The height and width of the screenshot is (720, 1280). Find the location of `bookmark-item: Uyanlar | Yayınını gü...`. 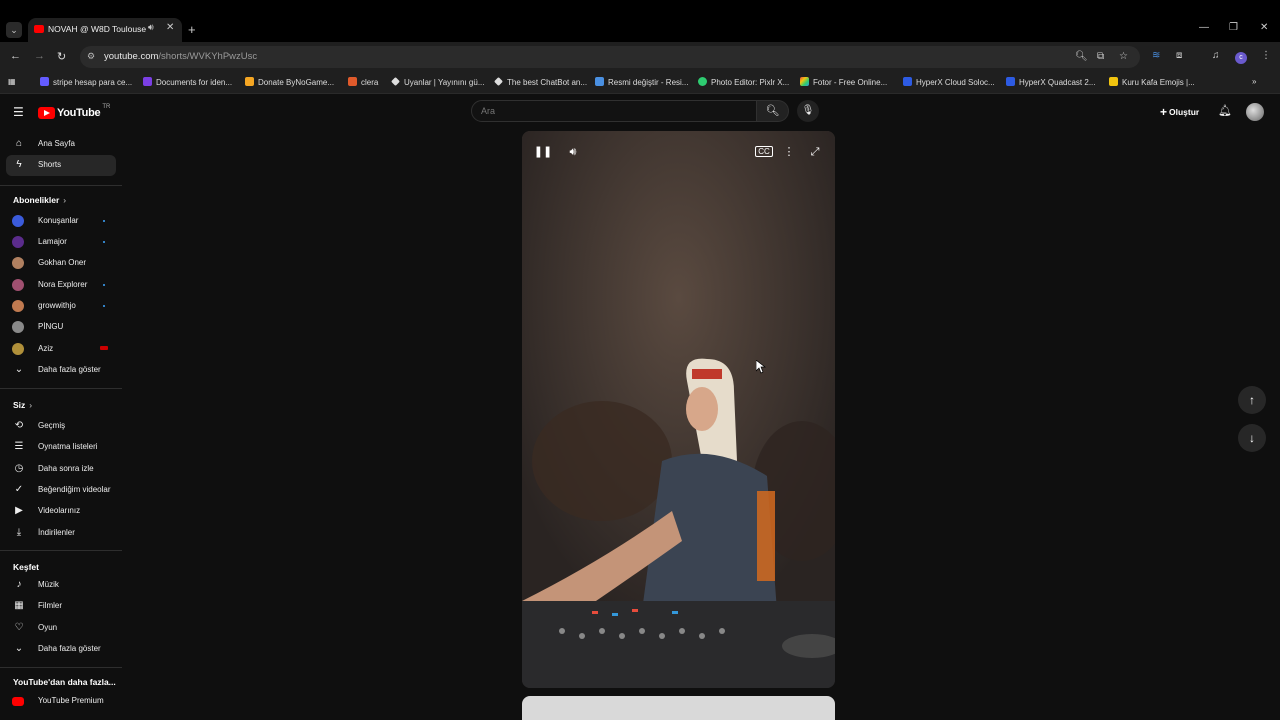

bookmark-item: Uyanlar | Yayınını gü... is located at coordinates (438, 82).